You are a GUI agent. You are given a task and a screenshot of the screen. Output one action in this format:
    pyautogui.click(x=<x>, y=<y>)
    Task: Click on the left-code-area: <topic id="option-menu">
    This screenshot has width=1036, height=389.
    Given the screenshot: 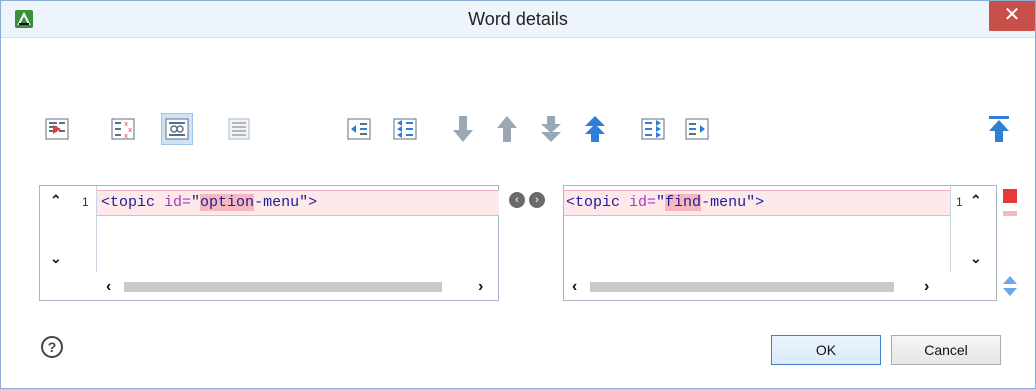 What is the action you would take?
    pyautogui.click(x=297, y=229)
    